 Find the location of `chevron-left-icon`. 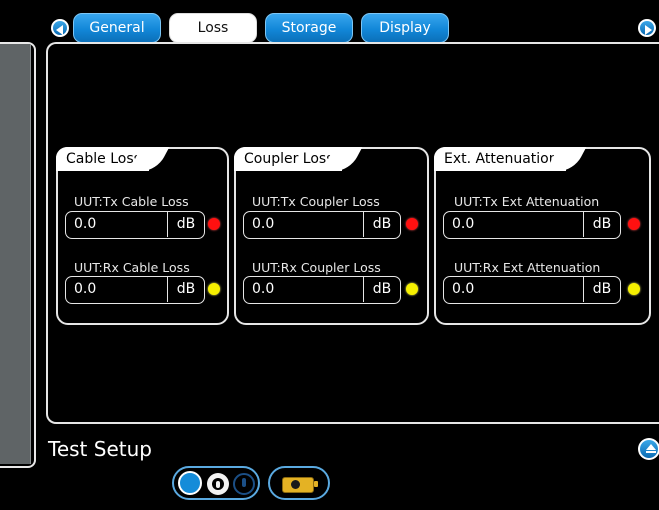

chevron-left-icon is located at coordinates (60, 28).